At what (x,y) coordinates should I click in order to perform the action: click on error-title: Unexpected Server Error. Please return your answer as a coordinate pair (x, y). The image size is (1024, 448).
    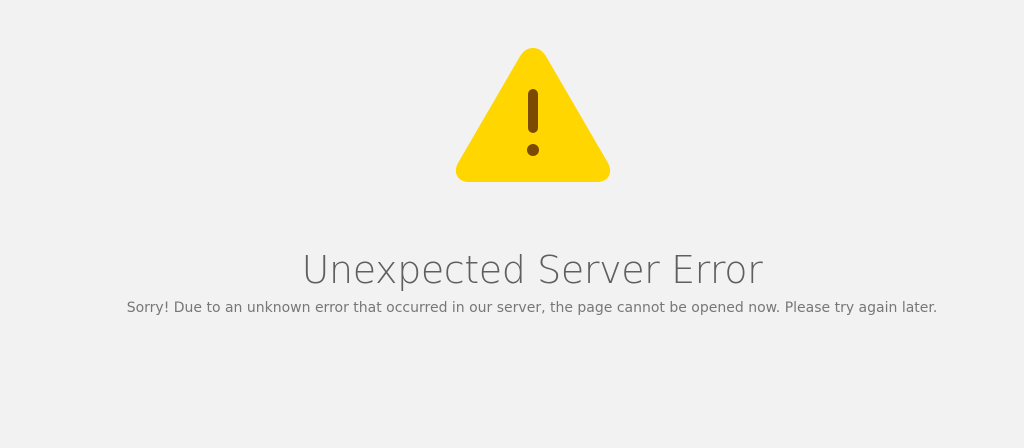
    Looking at the image, I should click on (532, 270).